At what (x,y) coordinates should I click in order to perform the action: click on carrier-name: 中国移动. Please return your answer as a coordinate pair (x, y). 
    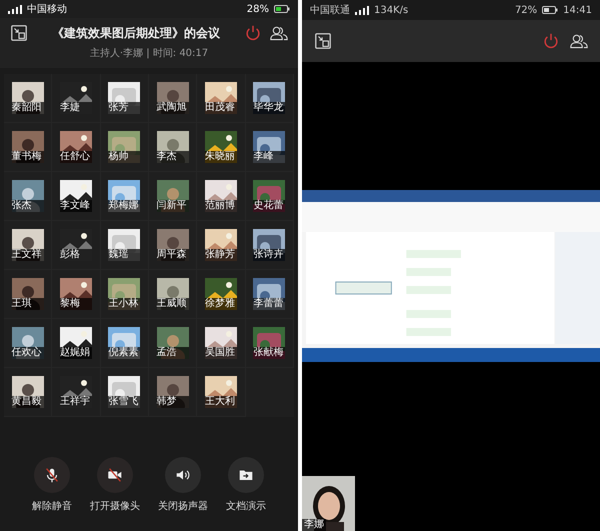
    Looking at the image, I should click on (47, 9).